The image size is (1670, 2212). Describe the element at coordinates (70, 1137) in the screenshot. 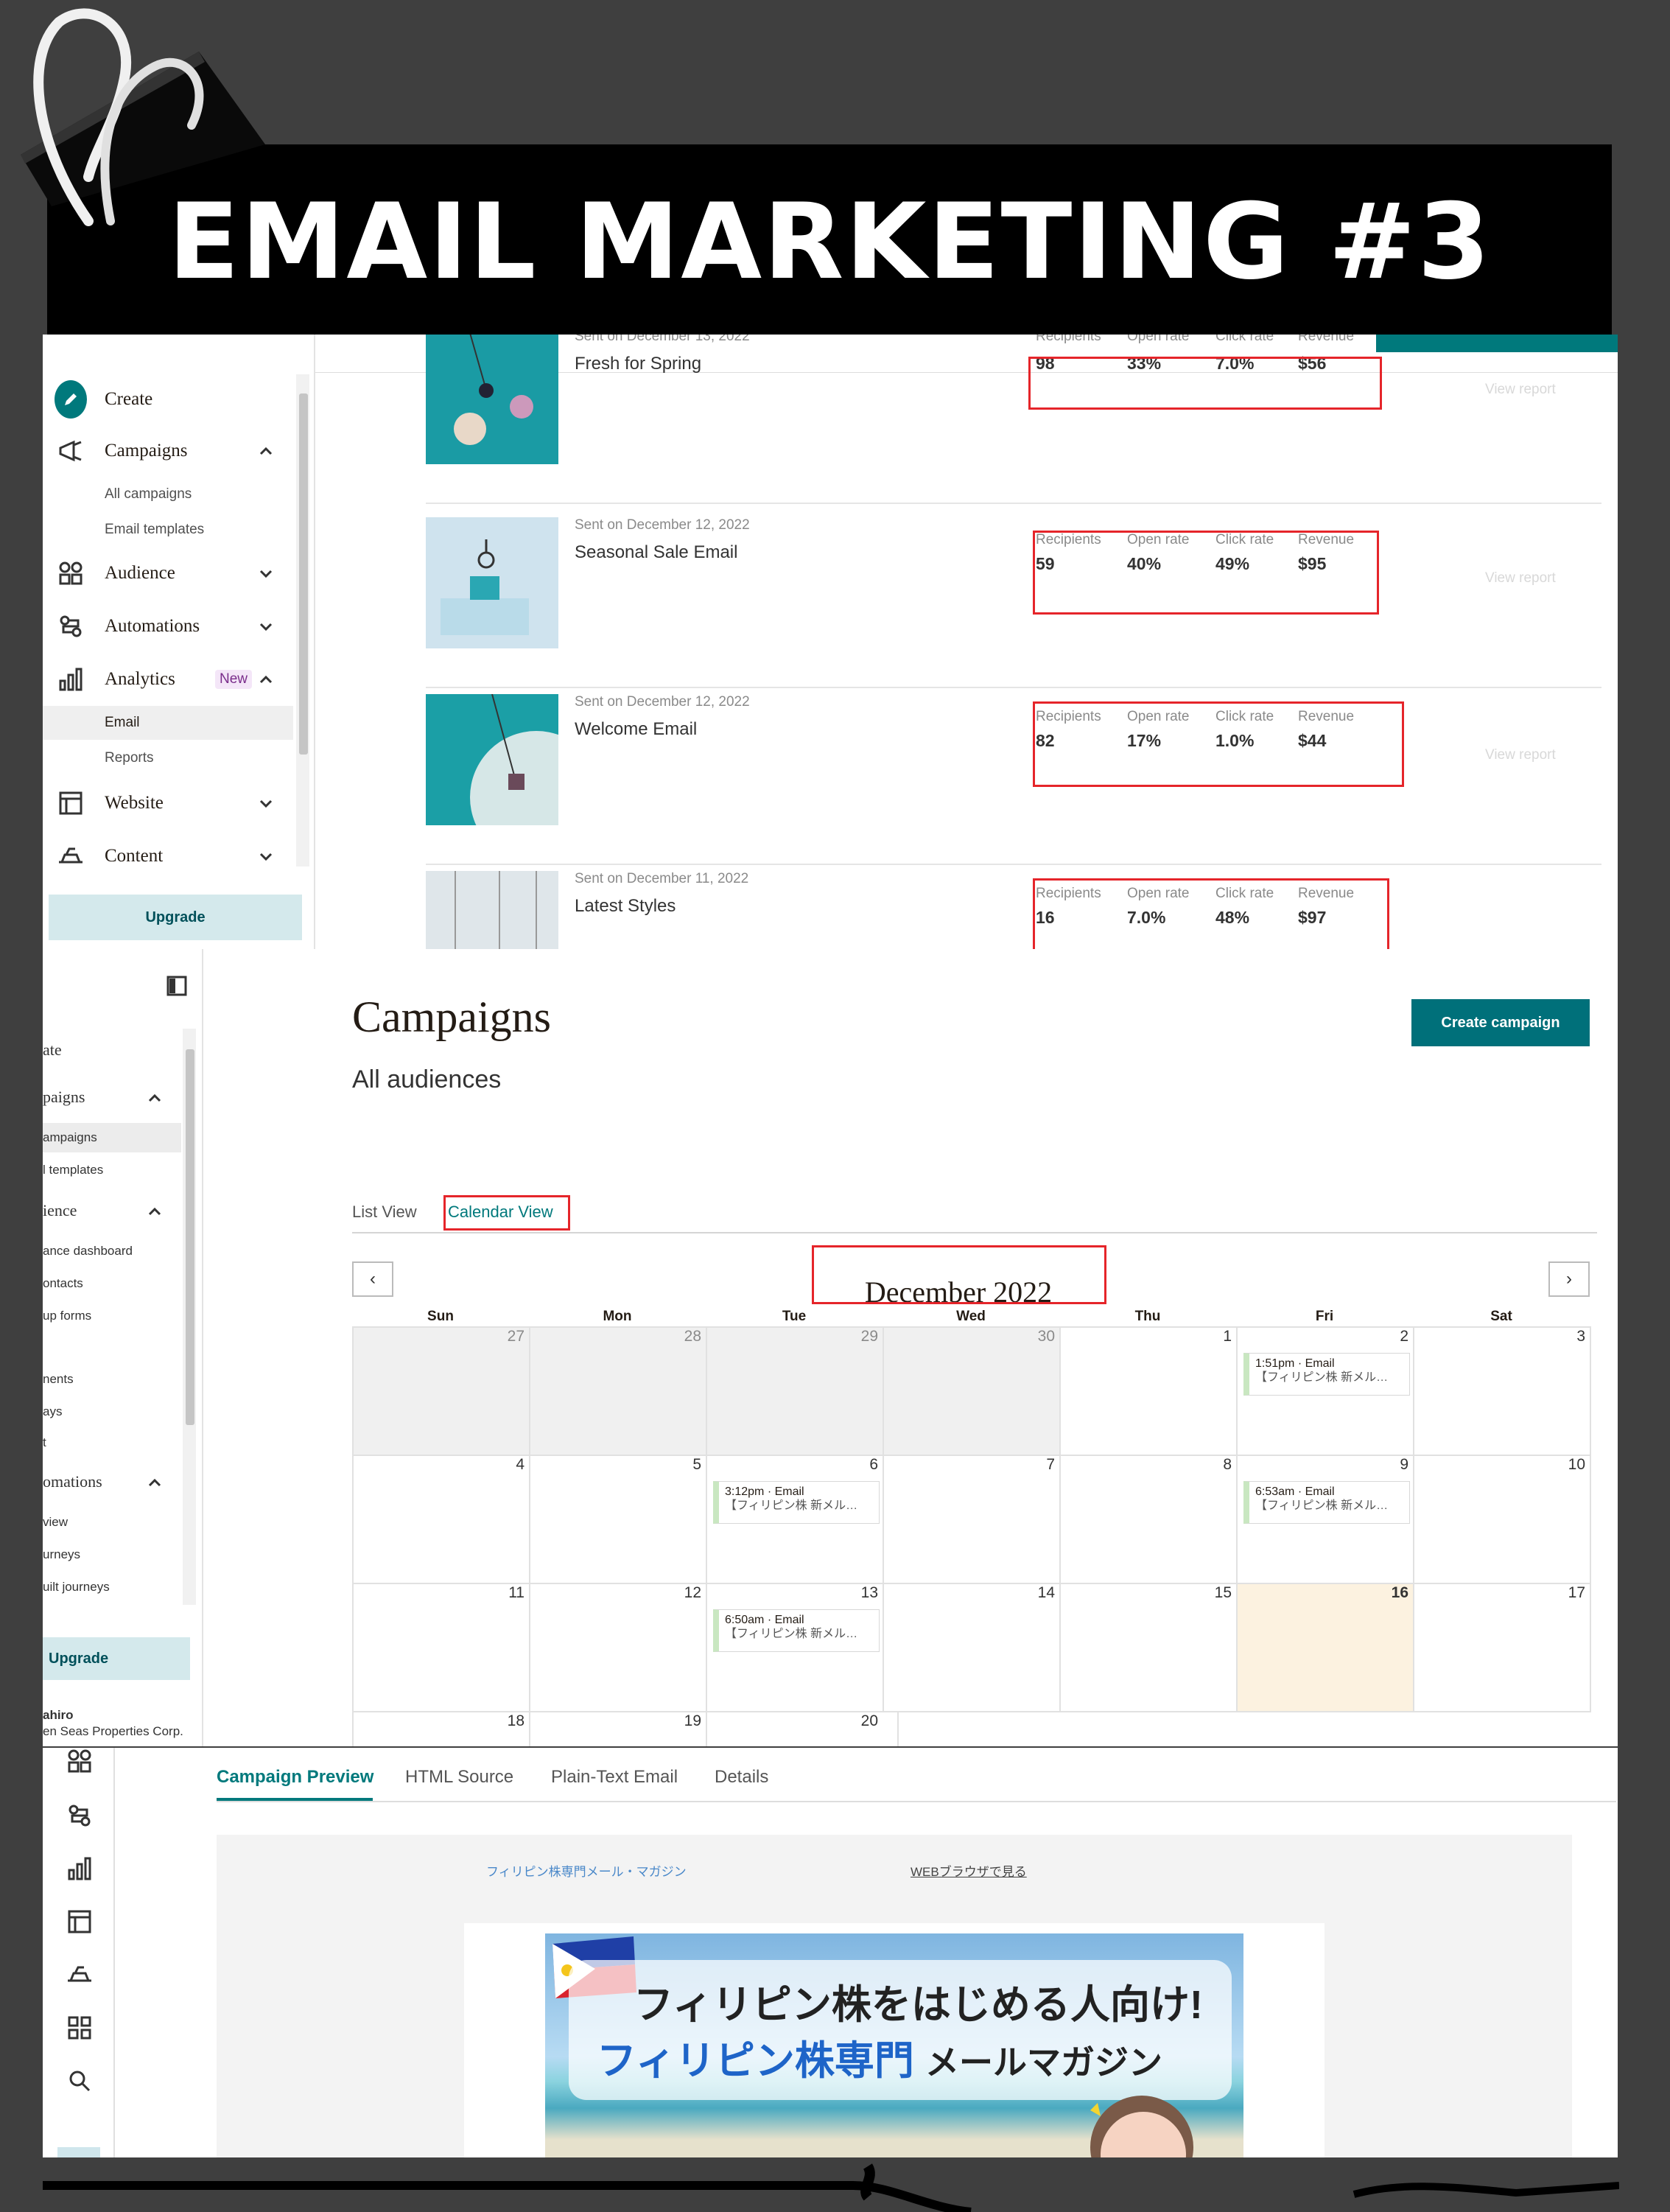

I see `sidebar-sub-all-campaigns: ampaigns` at that location.